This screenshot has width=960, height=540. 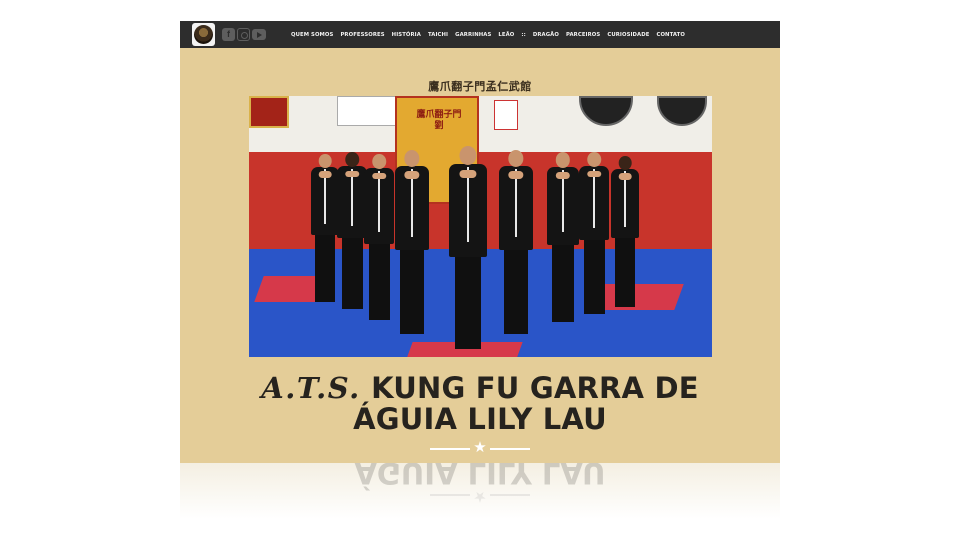 I want to click on reflection-content: ★ ÁGUIA LILY LAU, so click(x=480, y=484).